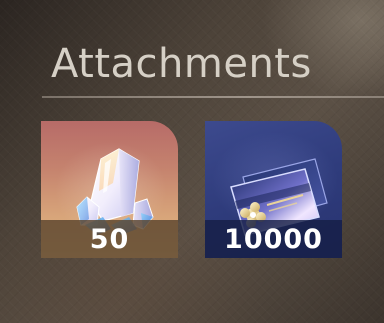 The image size is (384, 323). I want to click on quantity-bar: 10000, so click(273, 239).